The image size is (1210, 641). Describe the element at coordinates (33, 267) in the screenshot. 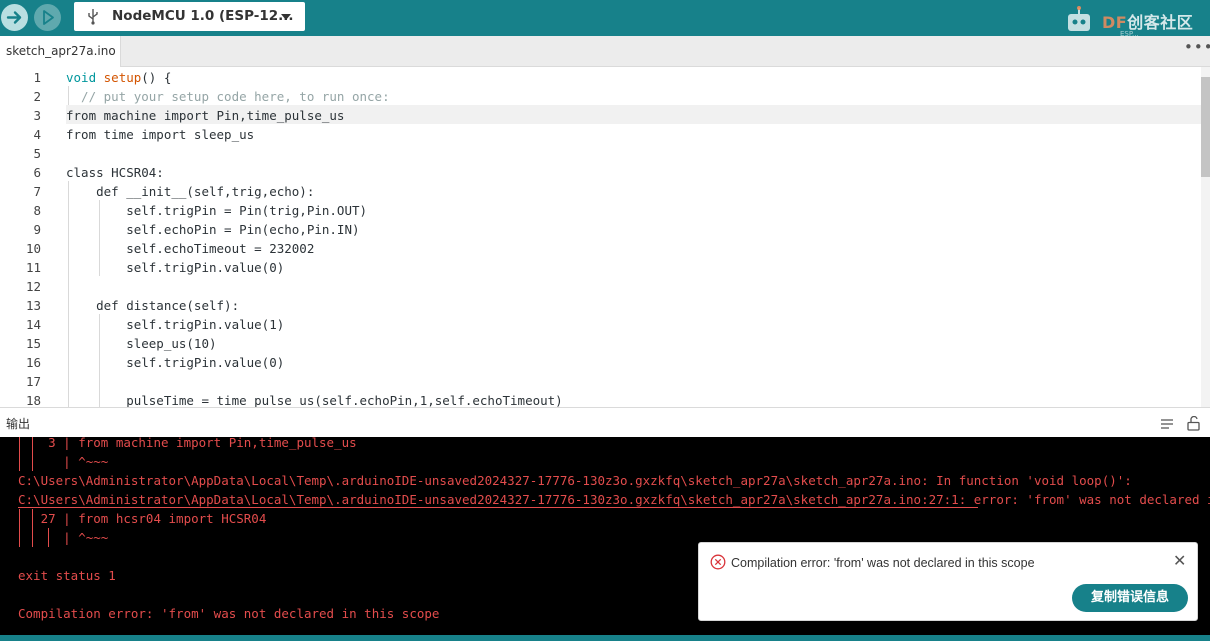

I see `line-number: 11` at that location.